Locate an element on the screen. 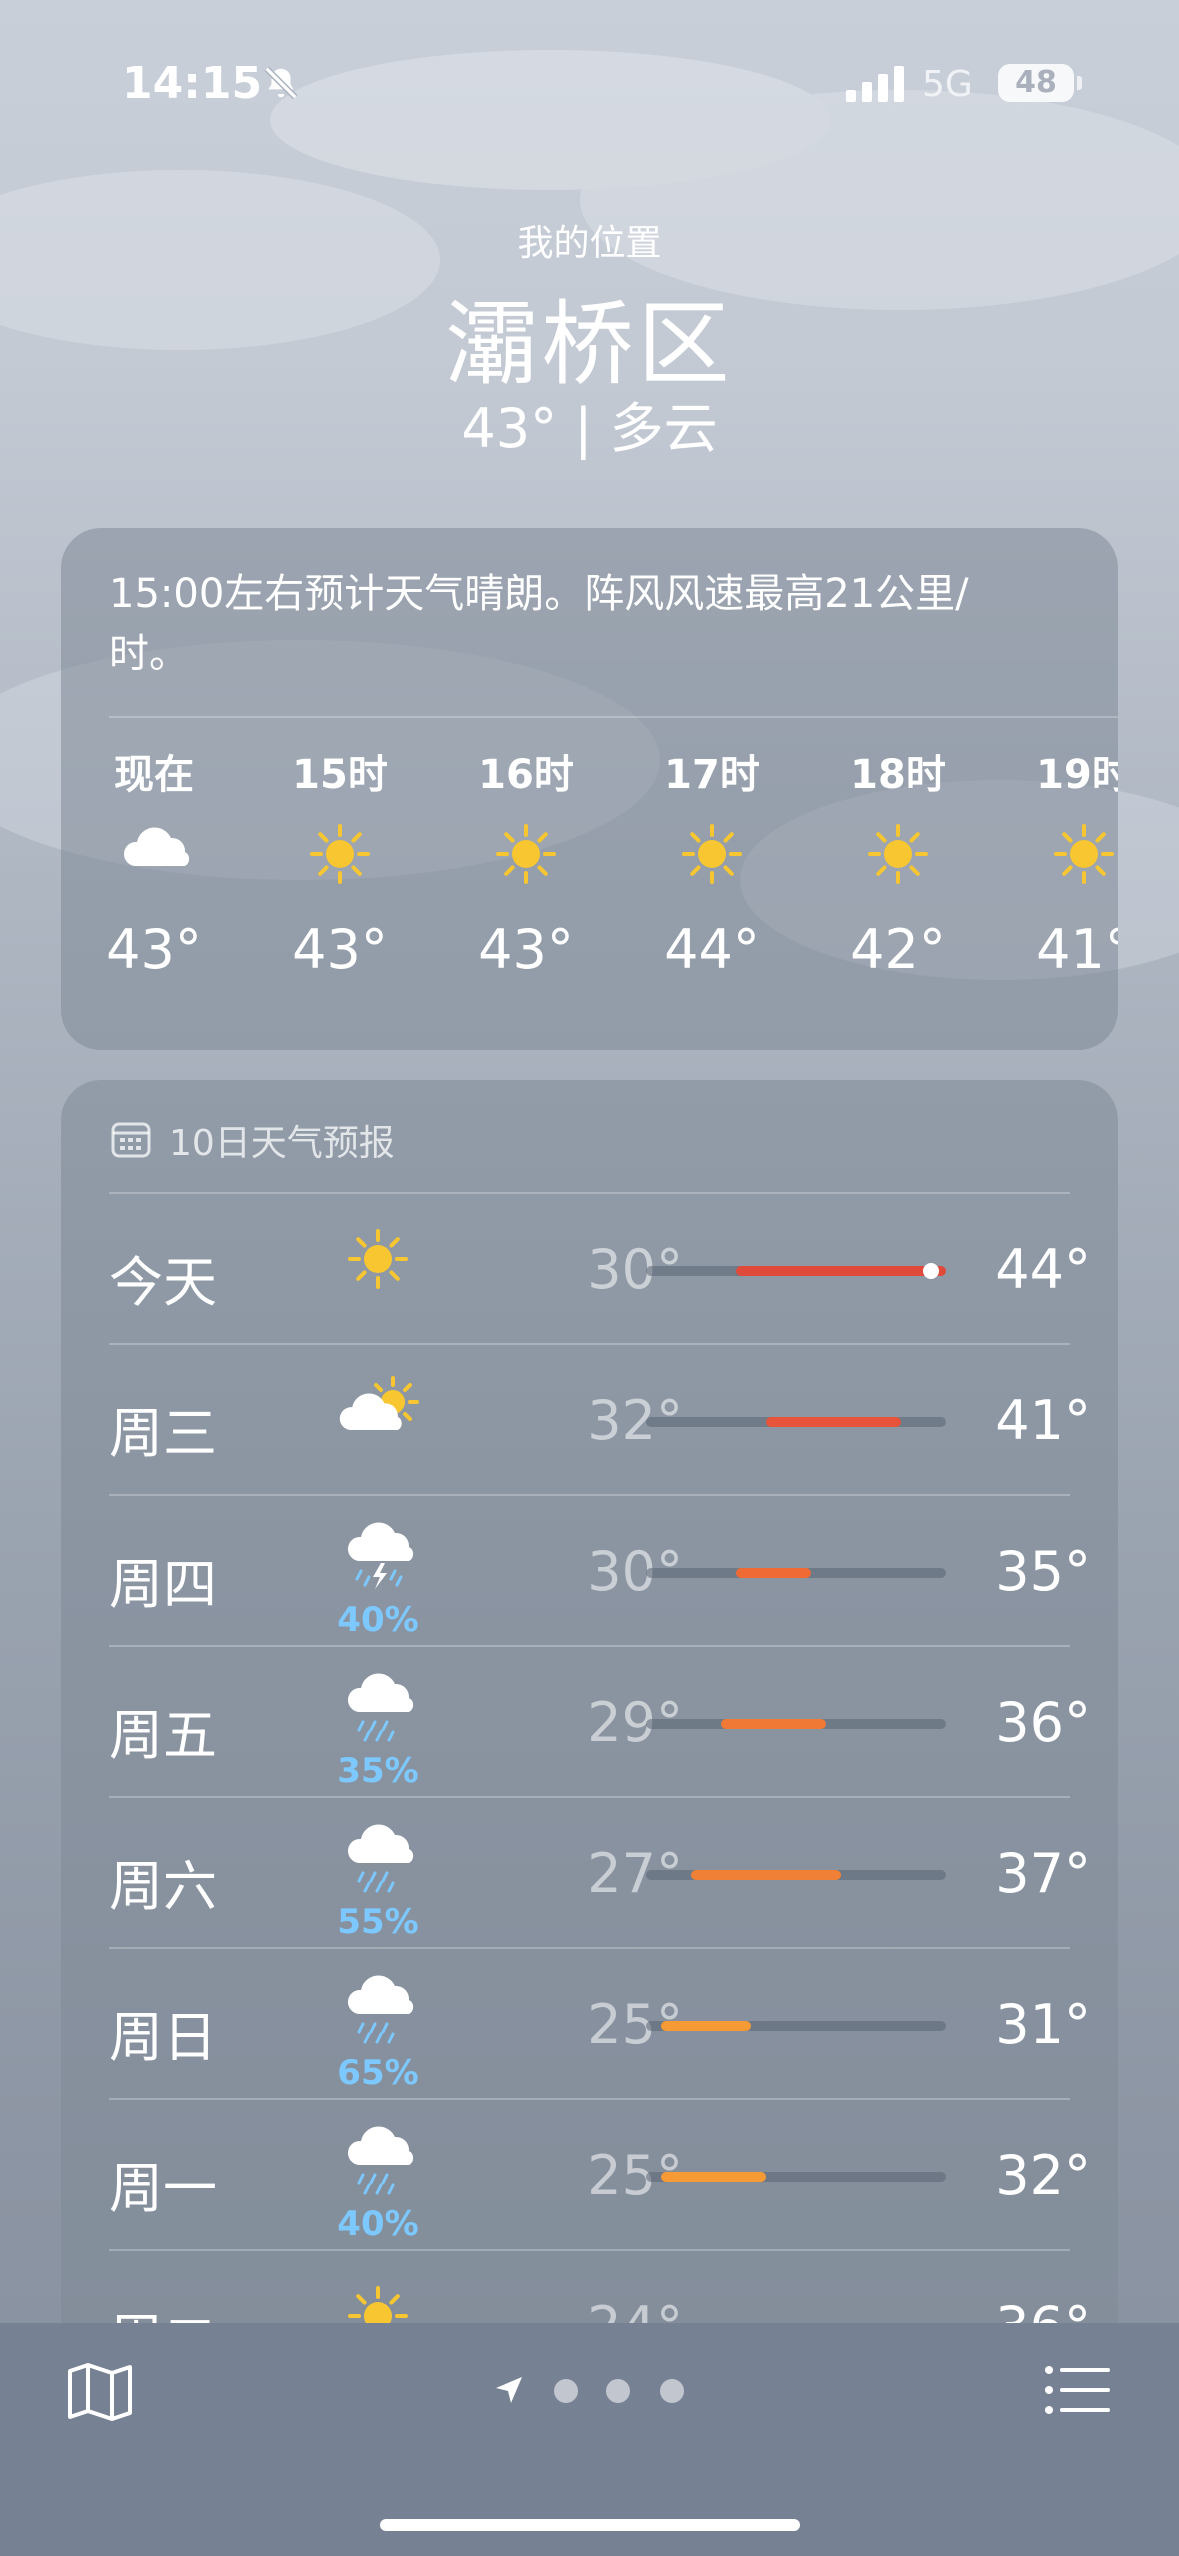  list-icon is located at coordinates (1077, 2390).